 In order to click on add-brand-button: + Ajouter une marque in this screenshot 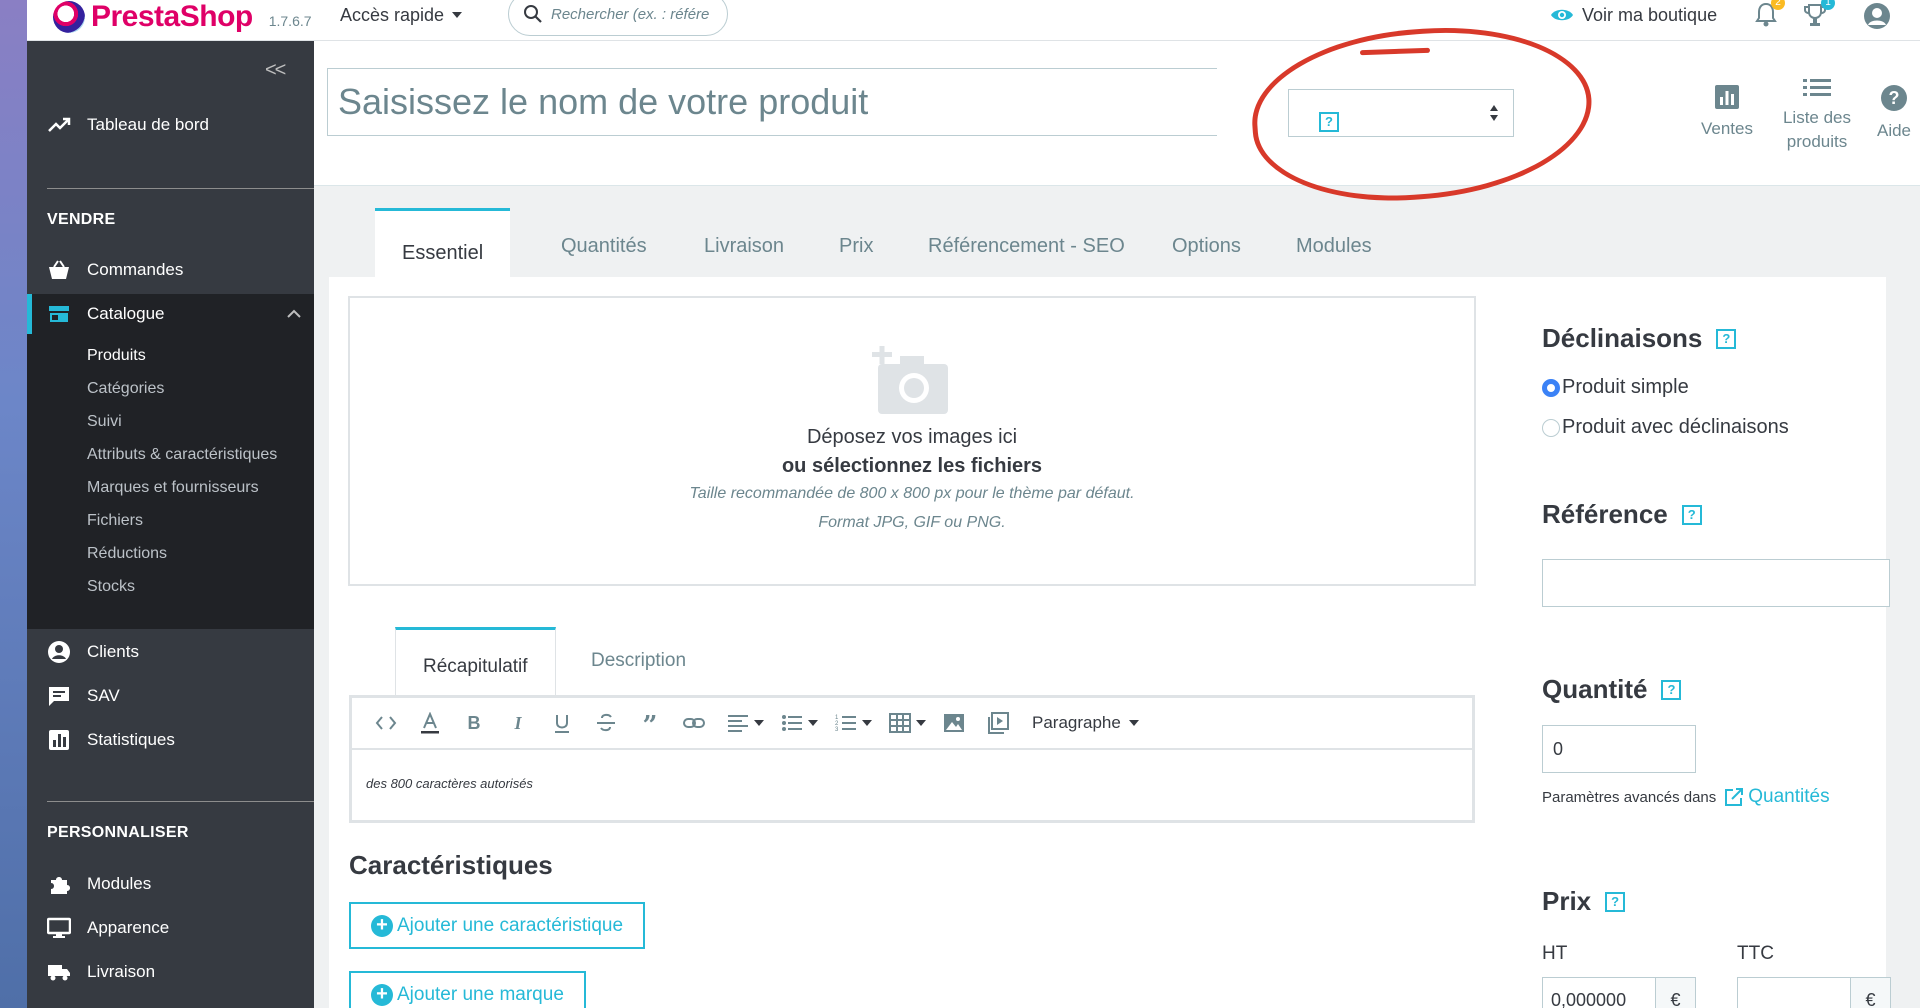, I will do `click(467, 989)`.